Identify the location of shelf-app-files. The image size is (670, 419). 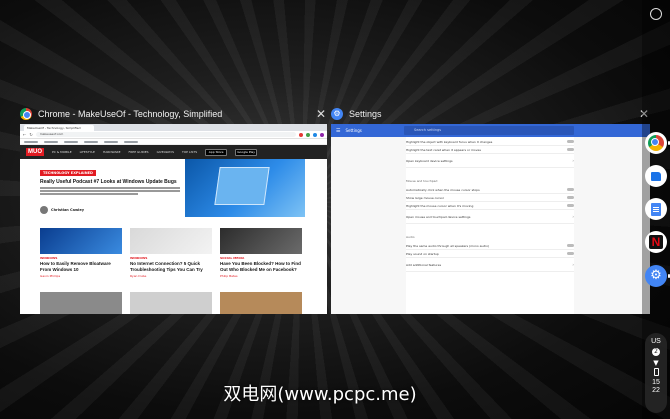
(656, 176).